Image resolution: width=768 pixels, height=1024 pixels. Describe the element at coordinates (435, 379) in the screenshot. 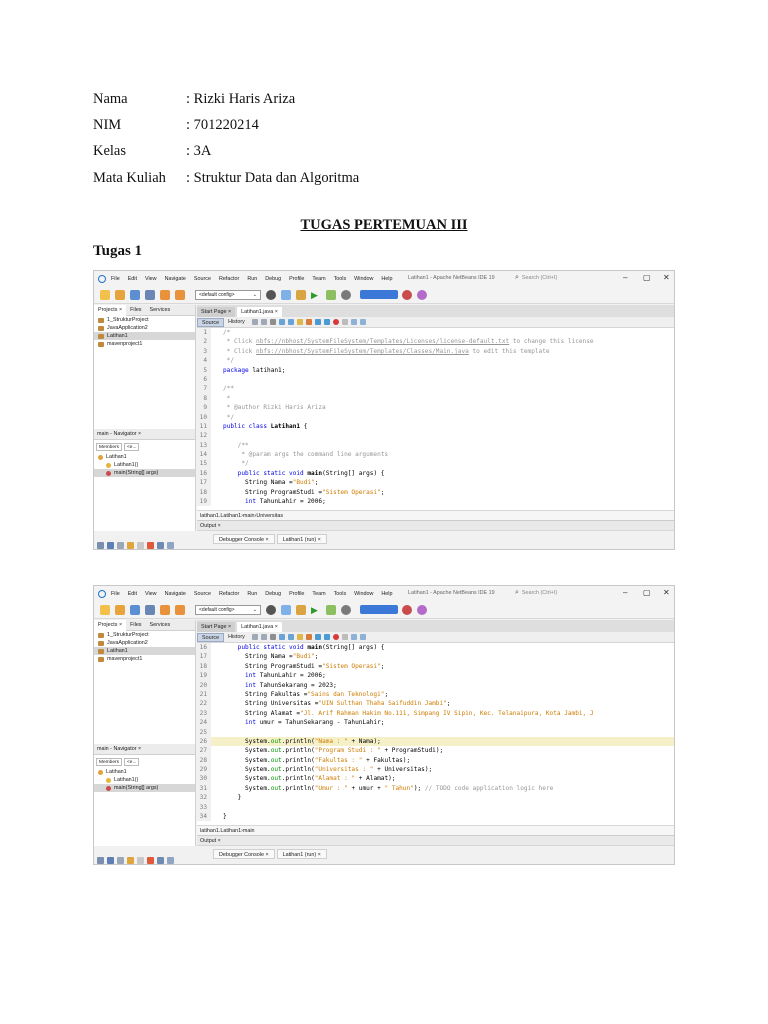

I see `code-line: 6` at that location.